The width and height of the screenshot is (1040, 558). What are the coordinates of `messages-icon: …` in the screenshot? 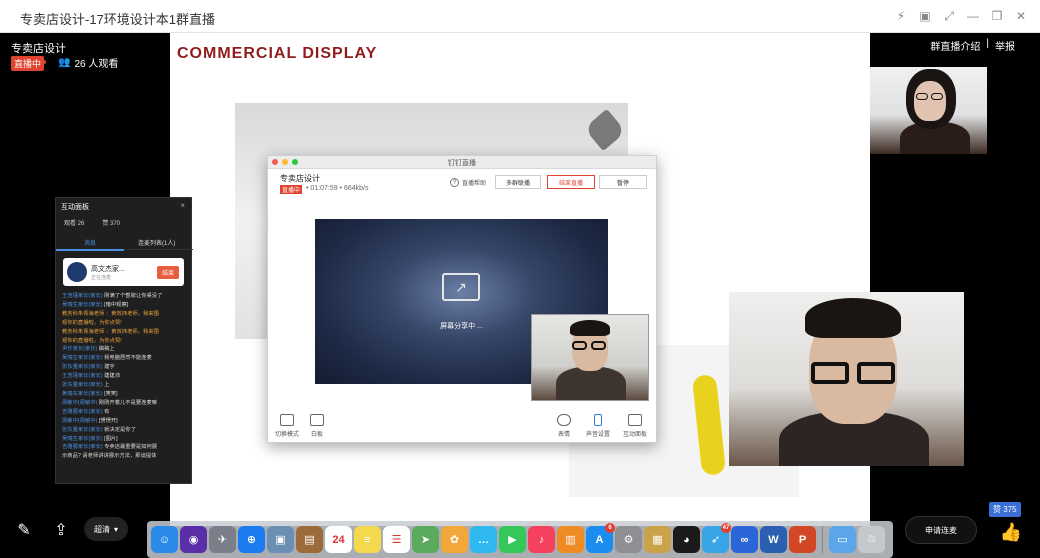 It's located at (483, 539).